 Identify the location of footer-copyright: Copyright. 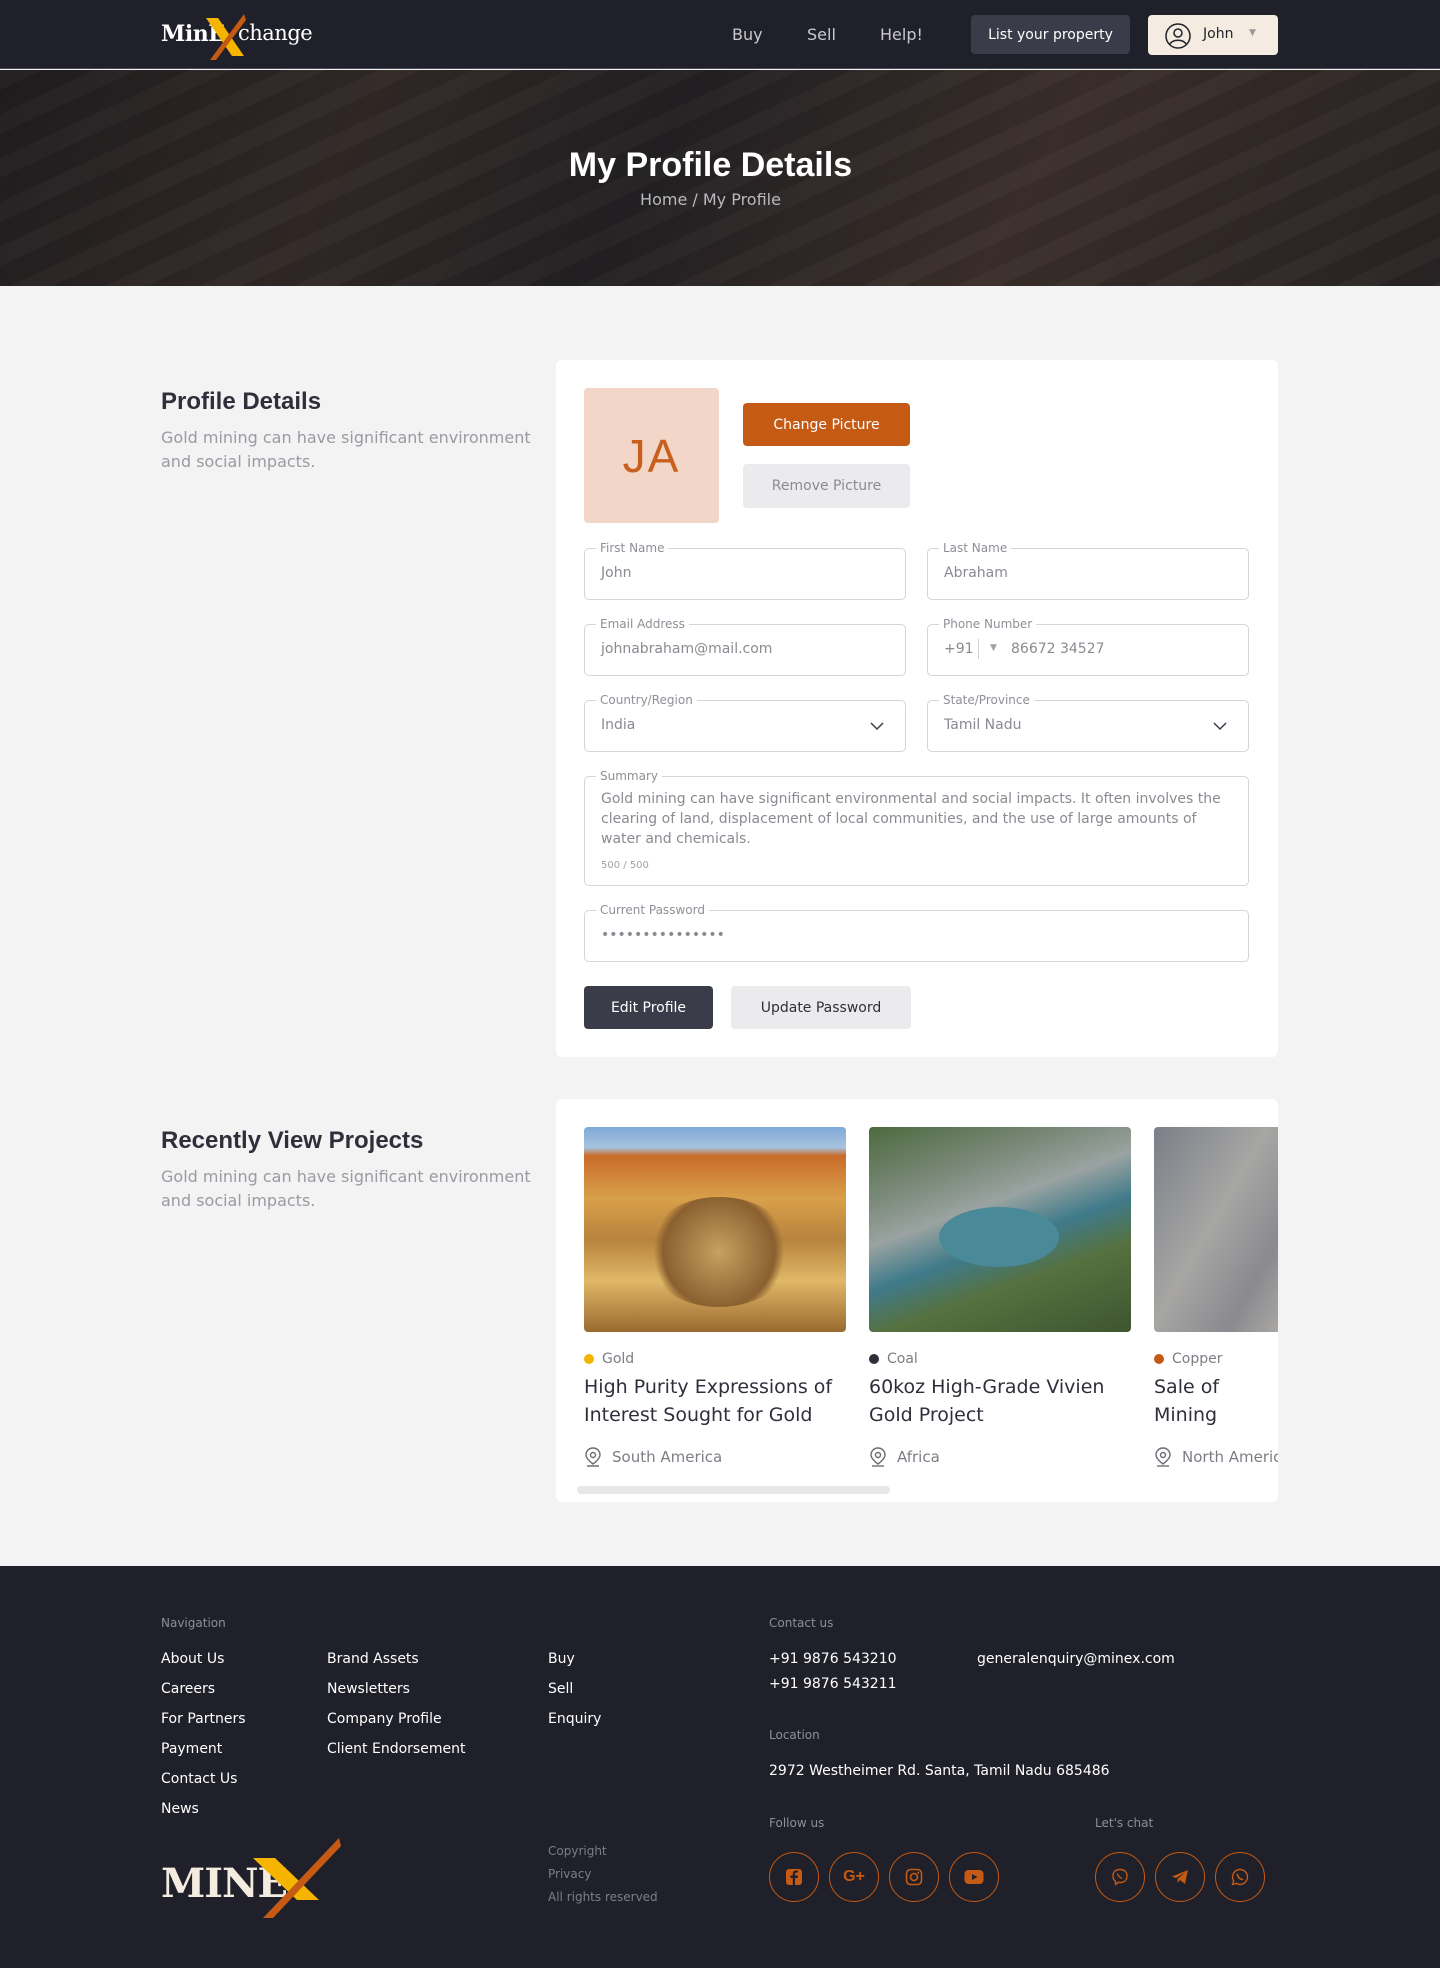
(577, 1851).